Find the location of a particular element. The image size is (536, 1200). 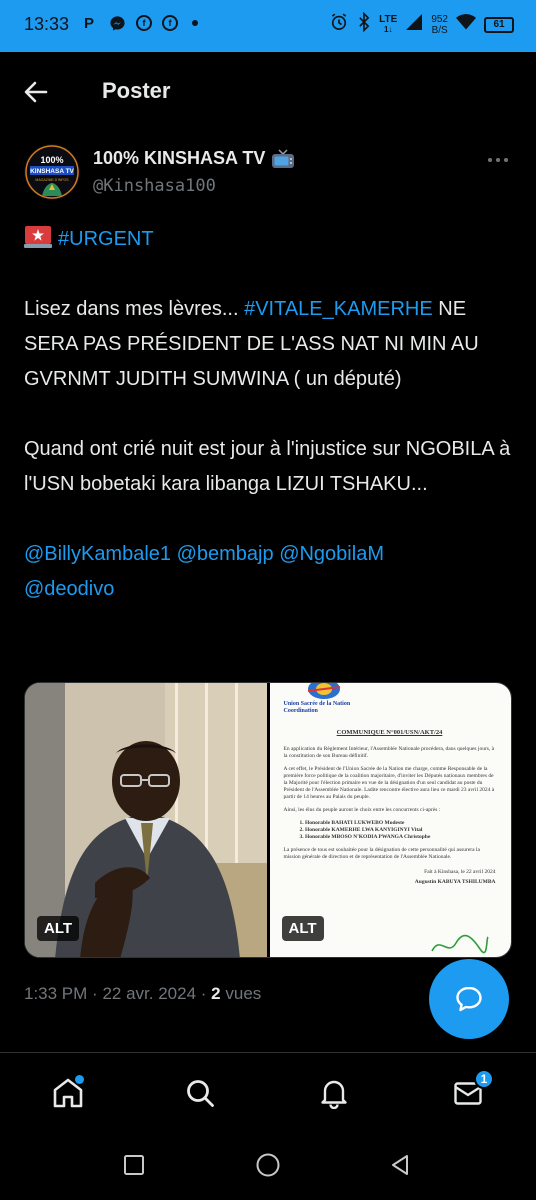

network-type: LTE 1↓ is located at coordinates (388, 23).